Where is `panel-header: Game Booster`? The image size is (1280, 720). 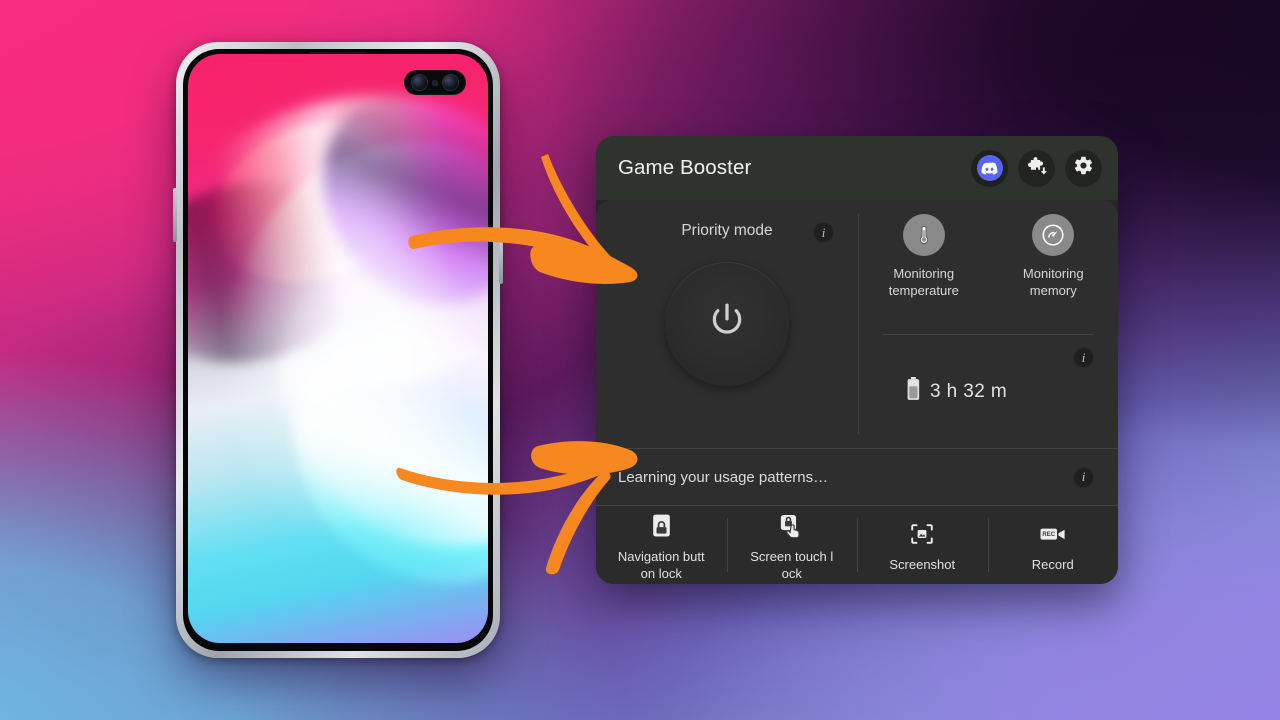
panel-header: Game Booster is located at coordinates (857, 168).